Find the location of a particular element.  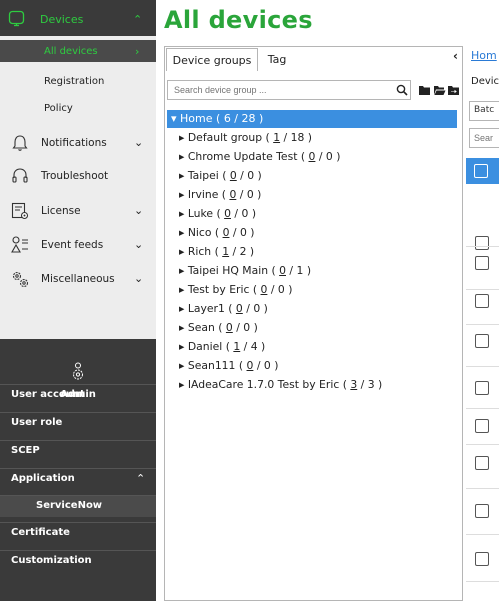

tree-node-name: Luke is located at coordinates (200, 213).